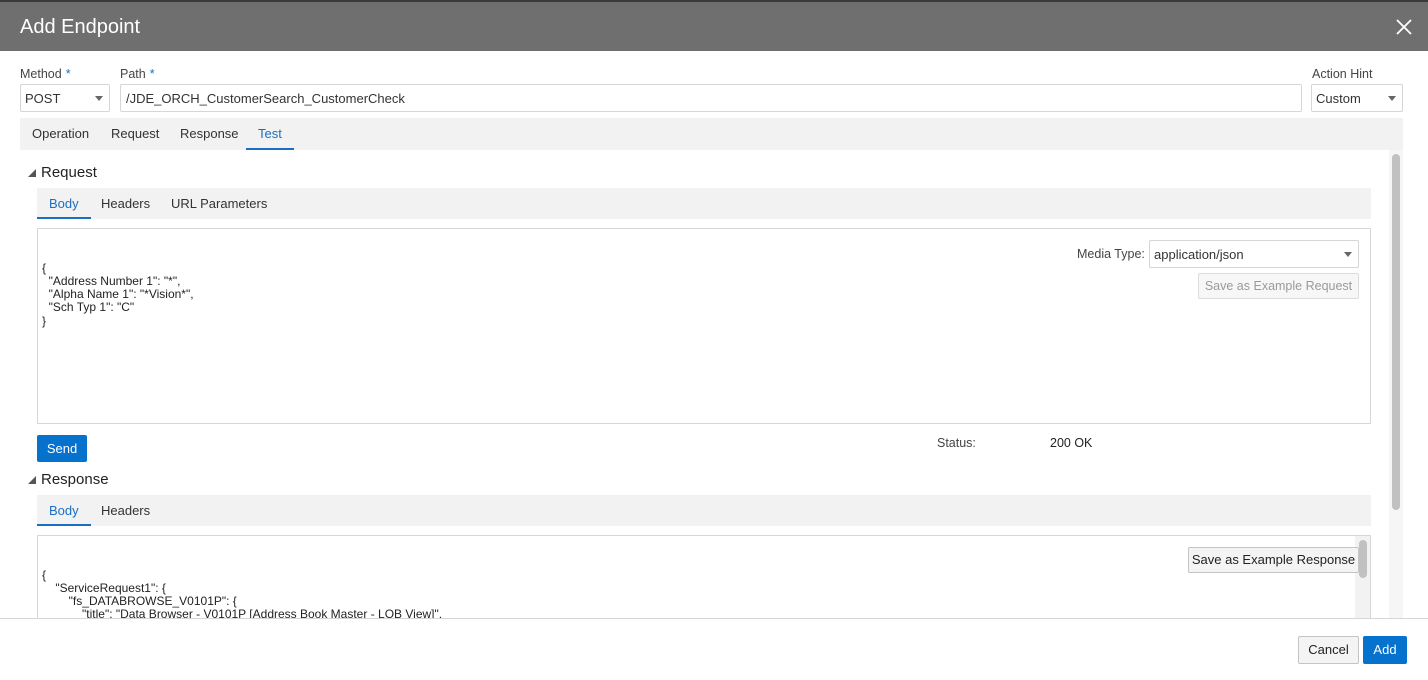  I want to click on response-section-heading: Response, so click(68, 479).